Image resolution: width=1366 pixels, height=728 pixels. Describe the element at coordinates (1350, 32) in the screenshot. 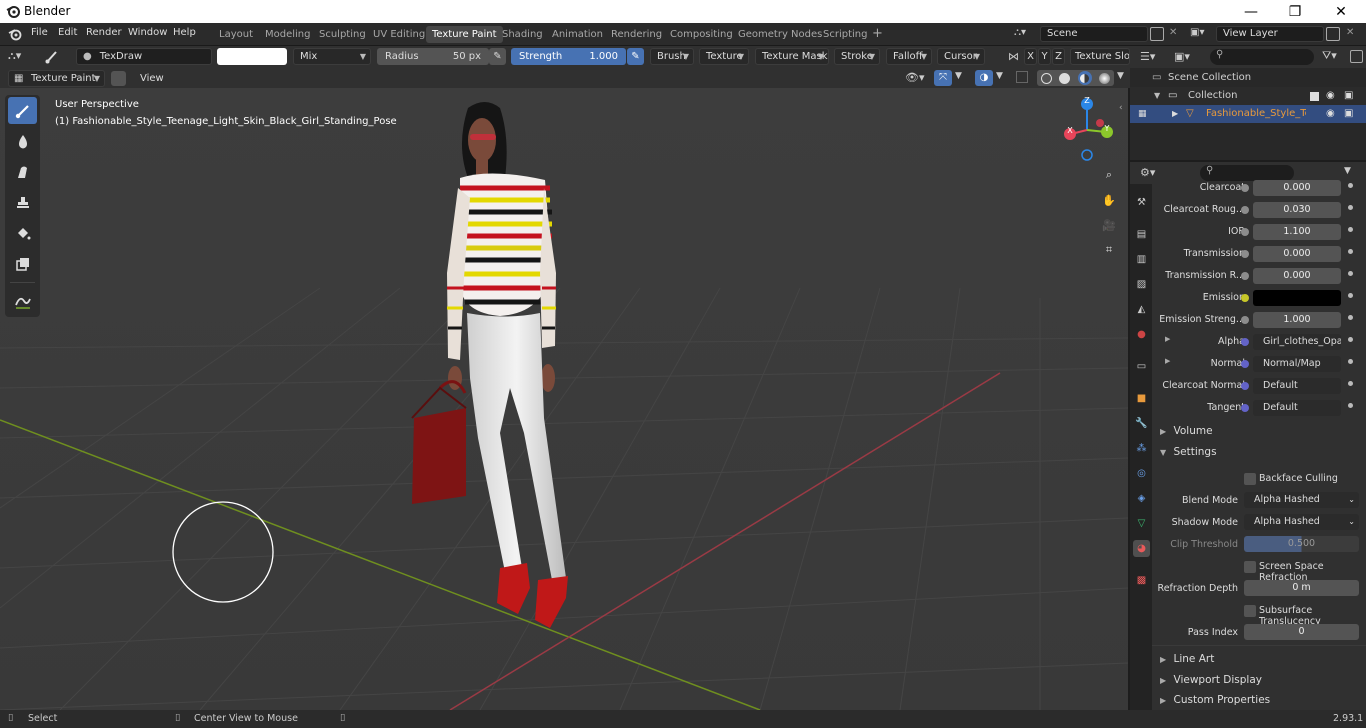

I see `delete-view-layer-icon: ✕` at that location.